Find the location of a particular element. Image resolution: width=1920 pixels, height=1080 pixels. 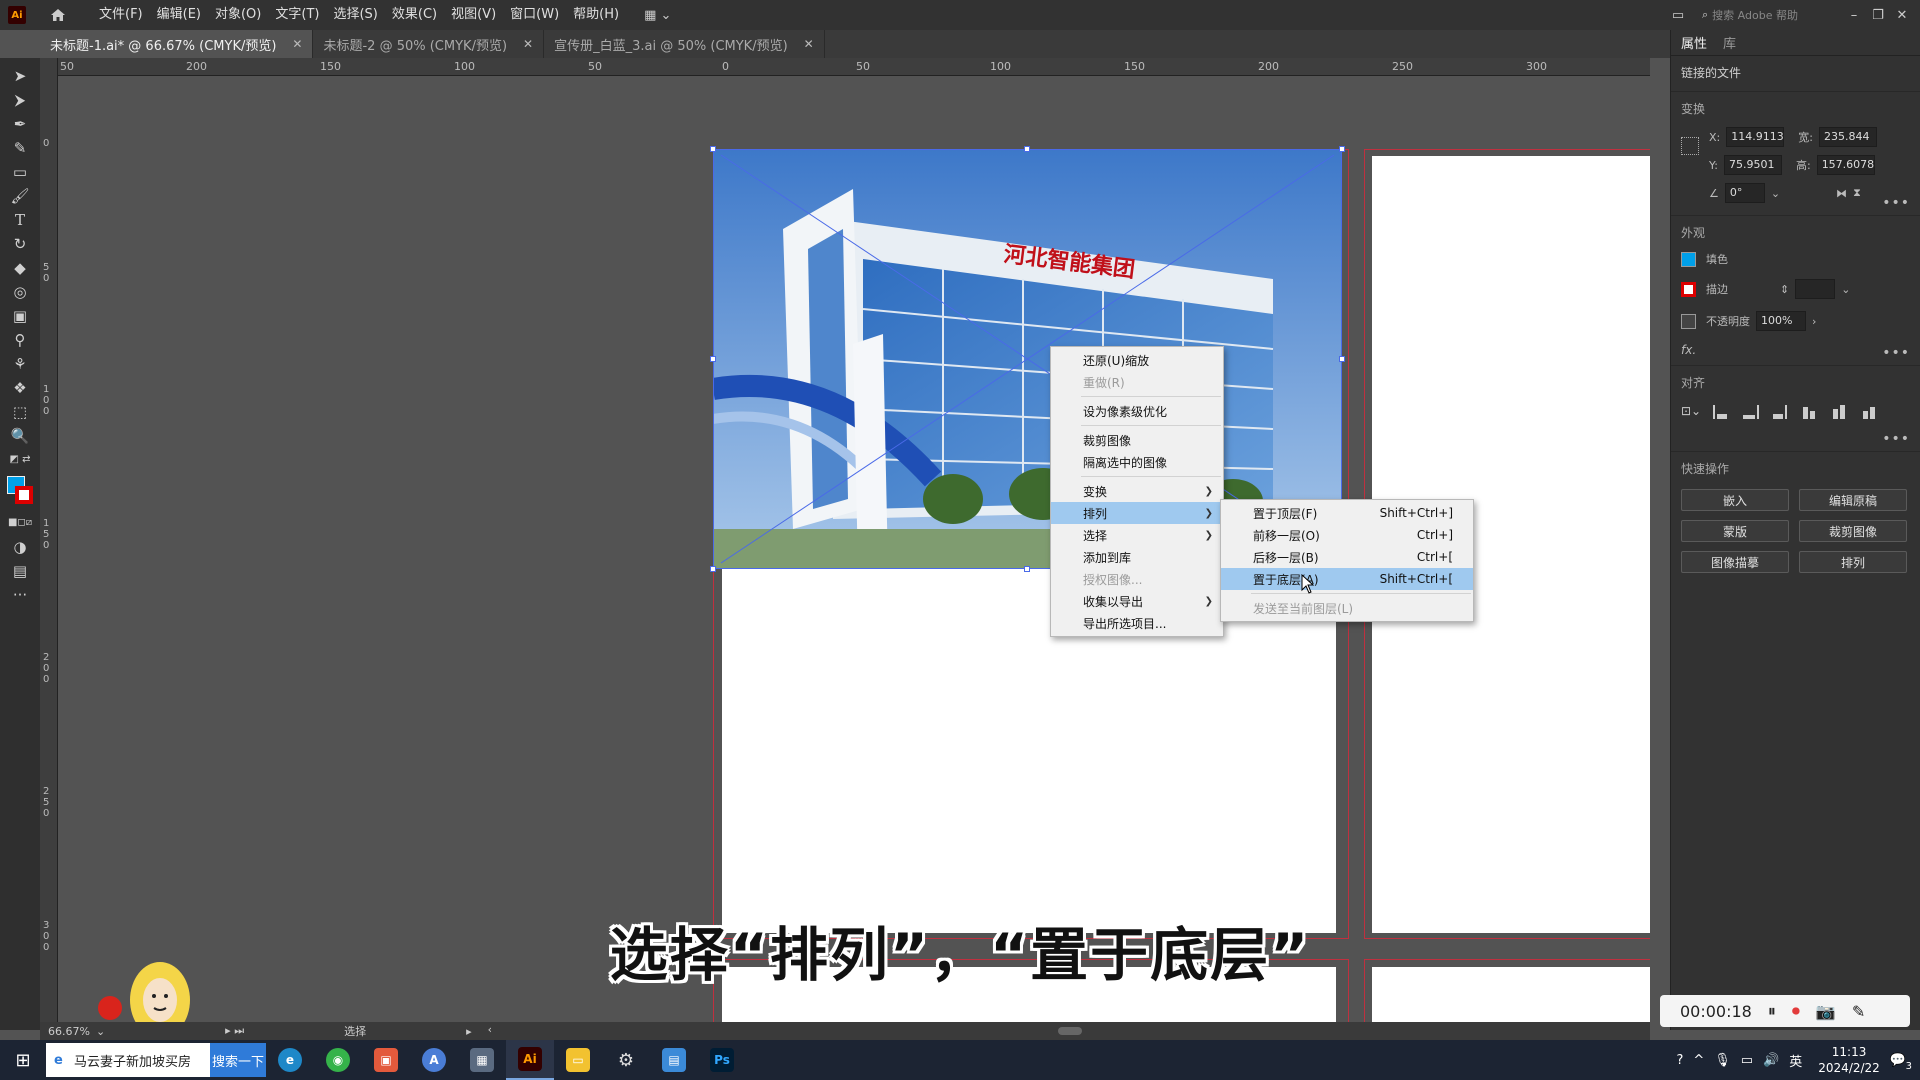

more-tools-icon: ··· is located at coordinates (20, 594).